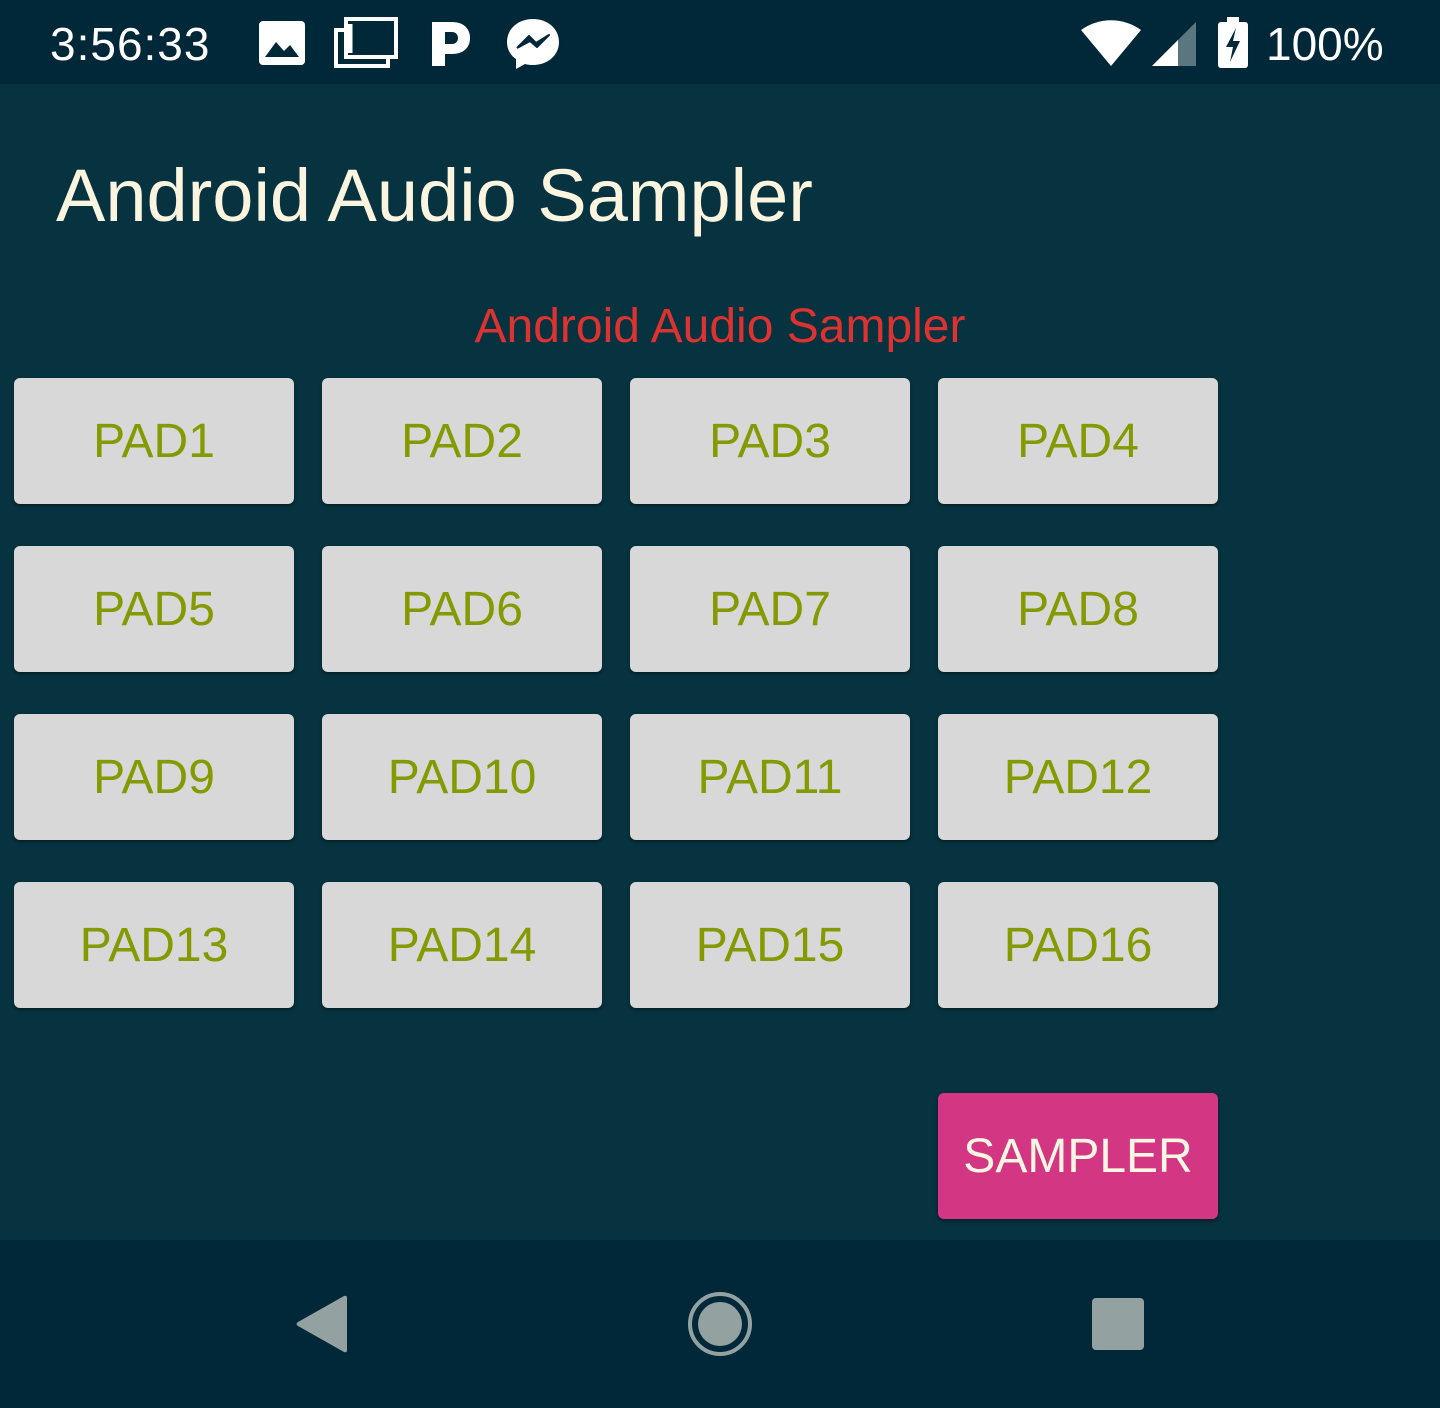 This screenshot has height=1408, width=1440. What do you see at coordinates (1078, 609) in the screenshot?
I see `pad-8-button: PAD8` at bounding box center [1078, 609].